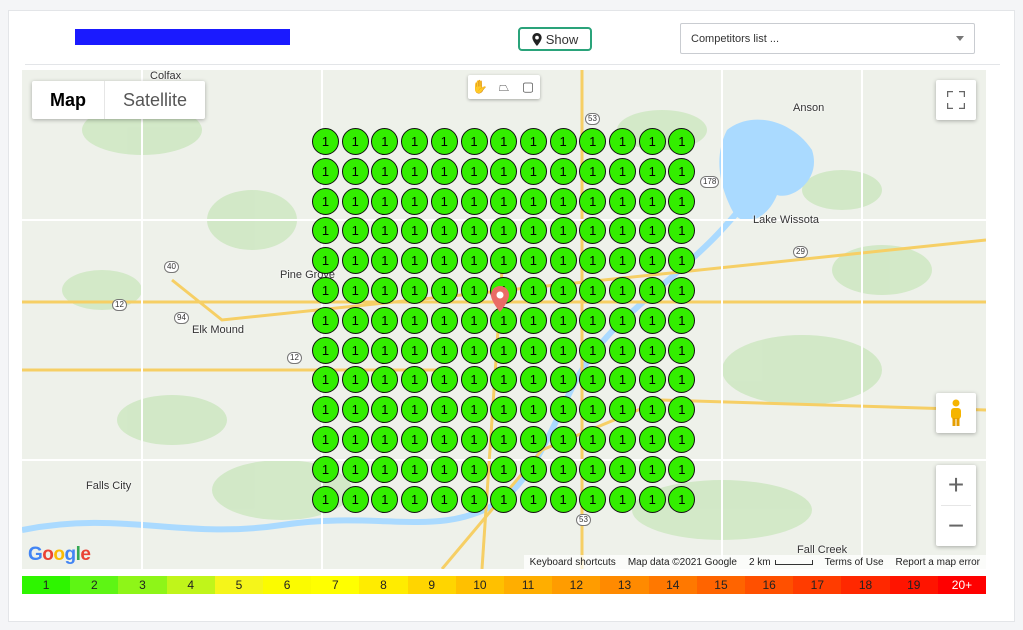 Image resolution: width=1023 pixels, height=630 pixels. What do you see at coordinates (956, 485) in the screenshot?
I see `zoom-in-button: +` at bounding box center [956, 485].